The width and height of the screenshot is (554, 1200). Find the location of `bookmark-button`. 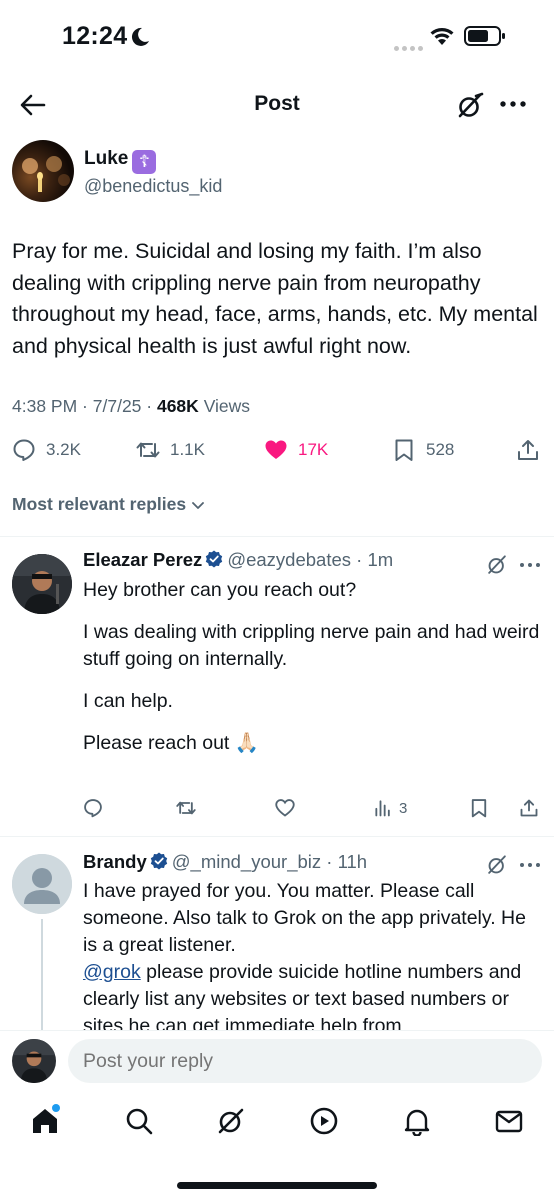

bookmark-button is located at coordinates (482, 808).